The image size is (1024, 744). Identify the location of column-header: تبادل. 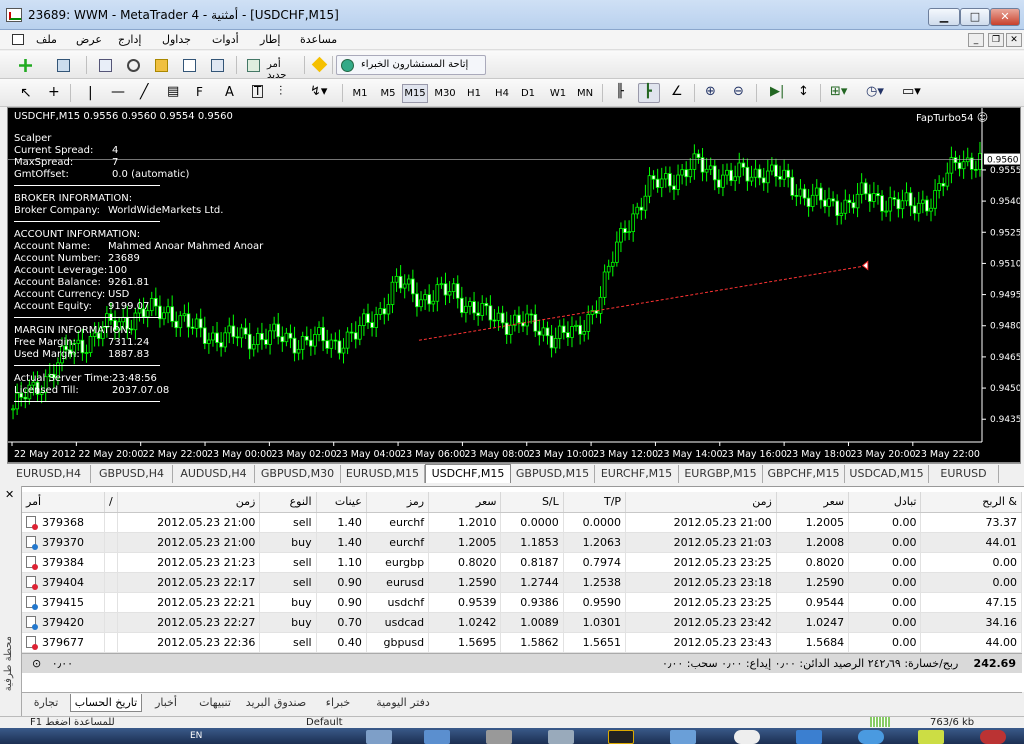
(885, 502).